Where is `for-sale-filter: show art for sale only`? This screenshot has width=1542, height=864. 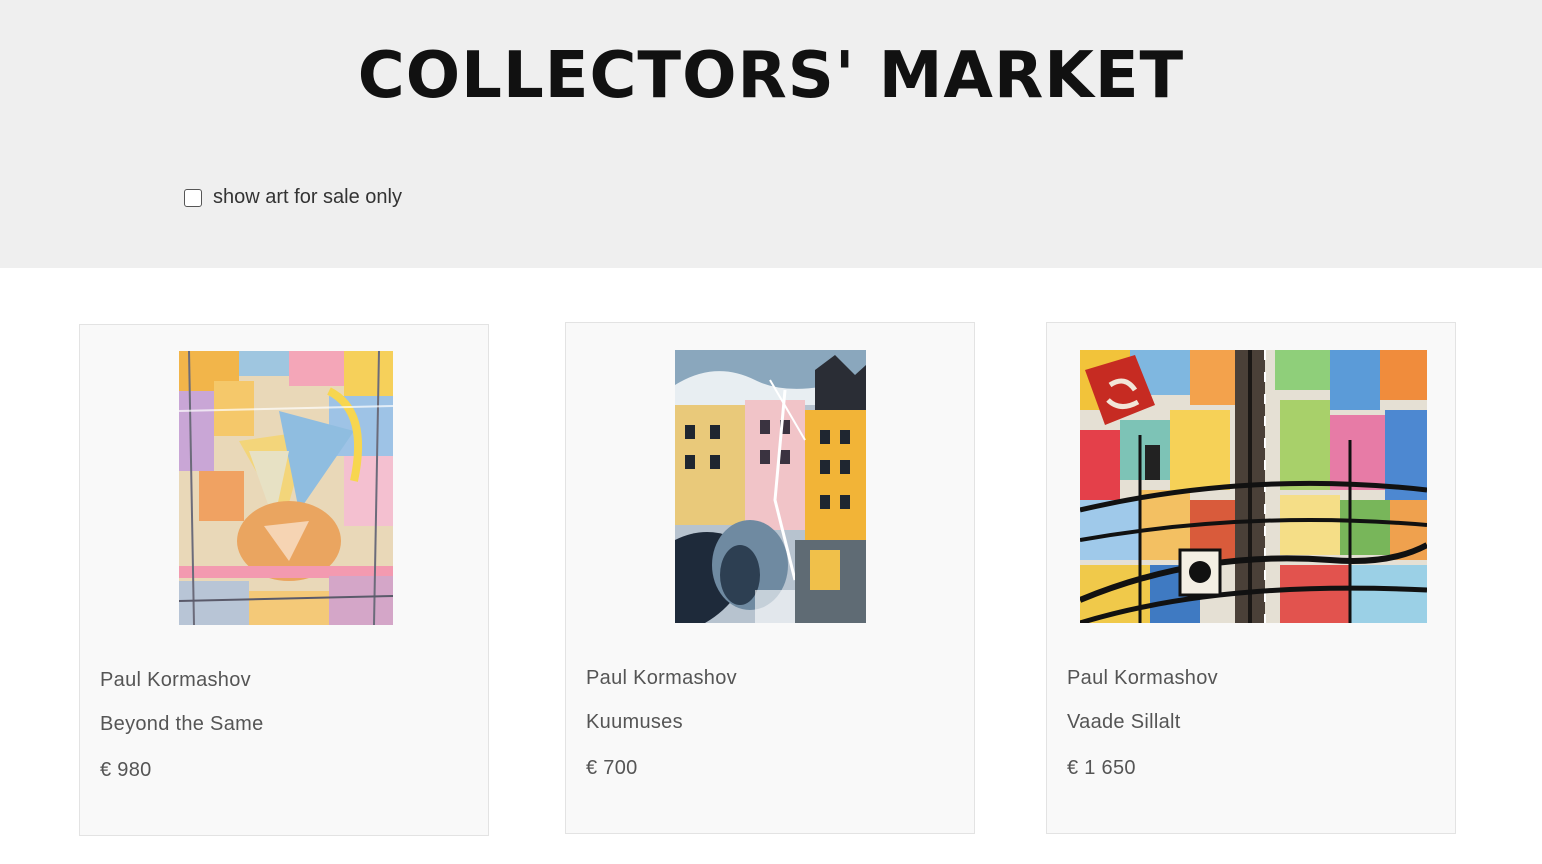 for-sale-filter: show art for sale only is located at coordinates (293, 197).